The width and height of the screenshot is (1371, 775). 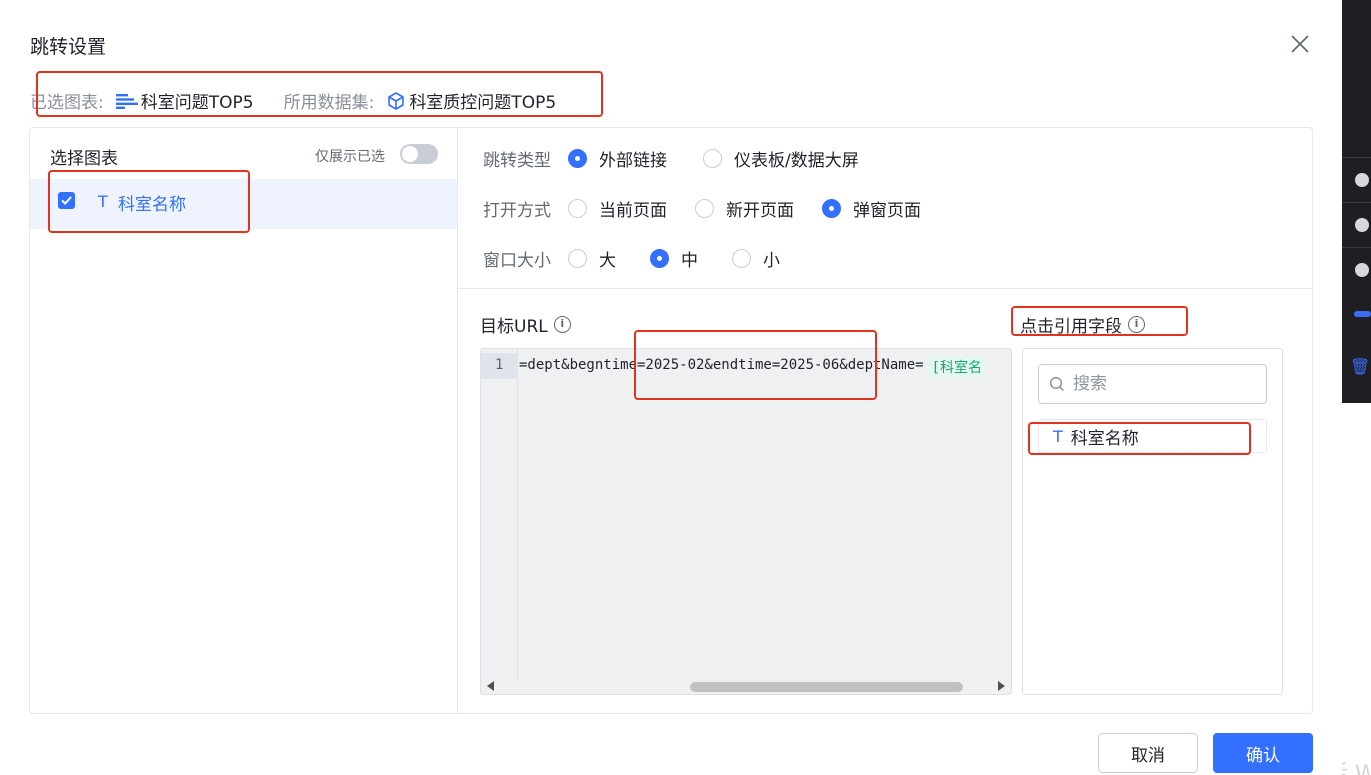 I want to click on cancel-button: 取消, so click(x=1148, y=753).